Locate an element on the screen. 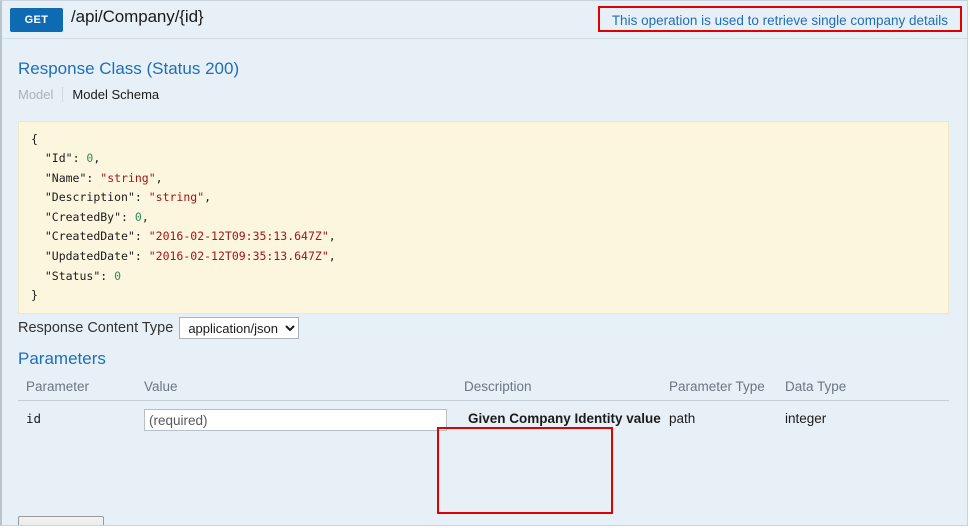 The height and width of the screenshot is (528, 970). schema-key-createddate: "CreatedDate" is located at coordinates (89, 236).